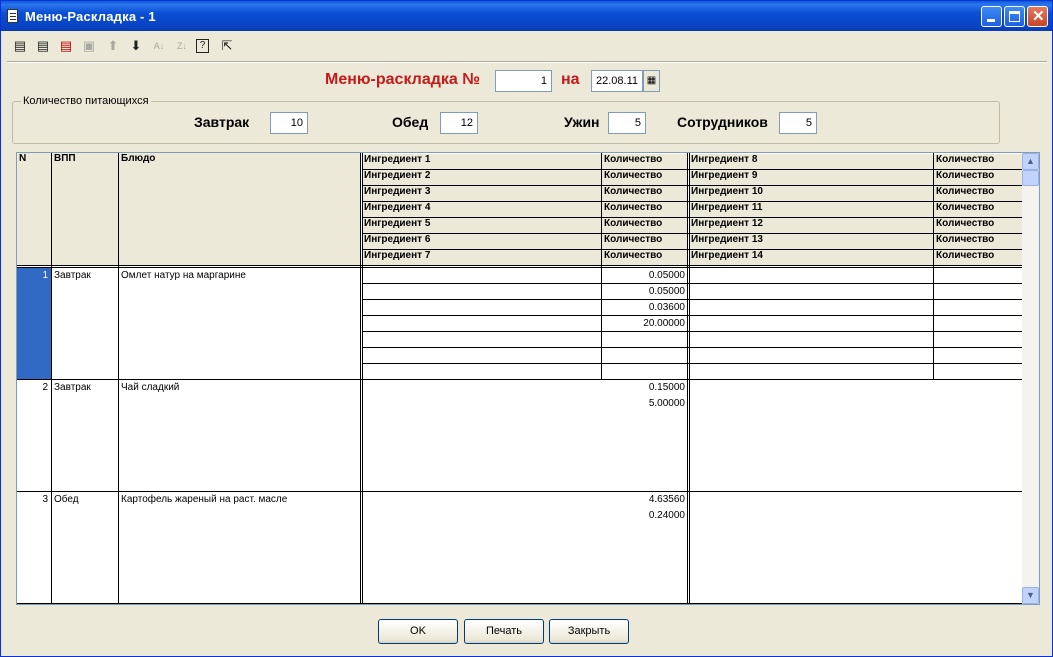 Image resolution: width=1053 pixels, height=657 pixels. Describe the element at coordinates (136, 46) in the screenshot. I see `arrow-down-icon: ⬇` at that location.